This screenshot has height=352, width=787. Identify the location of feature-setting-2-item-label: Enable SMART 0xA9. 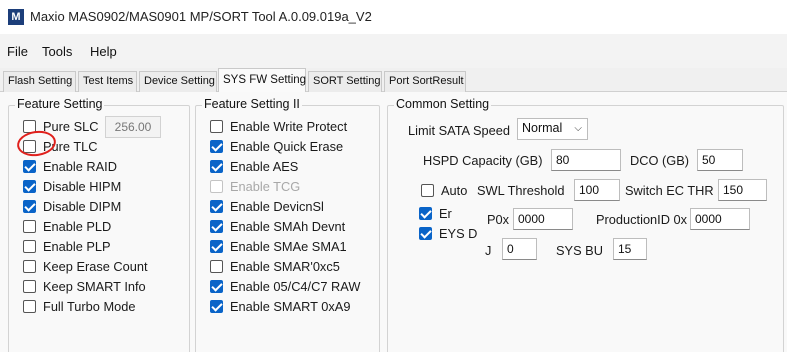
(290, 306).